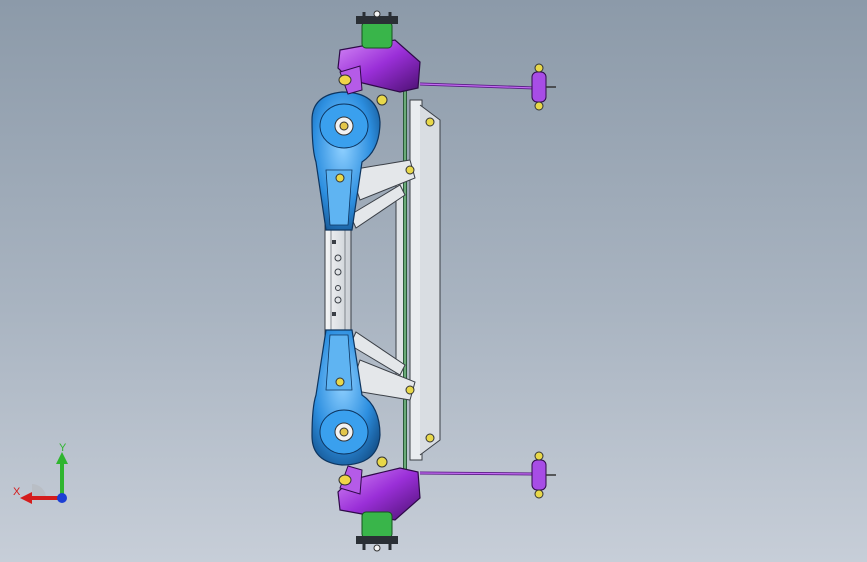  Describe the element at coordinates (377, 531) in the screenshot. I see `hub-bottom` at that location.